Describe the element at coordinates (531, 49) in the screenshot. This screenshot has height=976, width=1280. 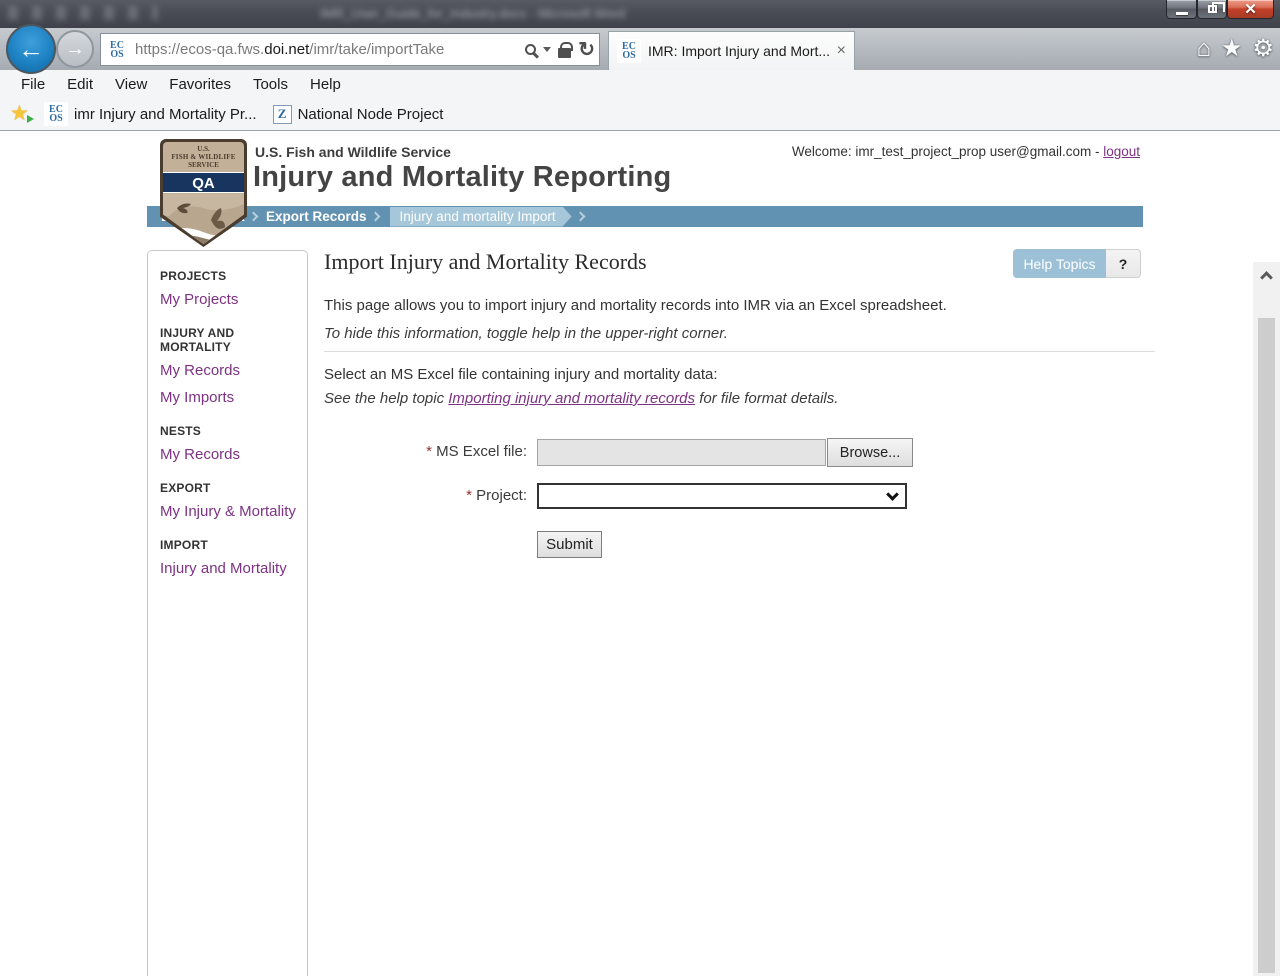
I see `search-icon` at that location.